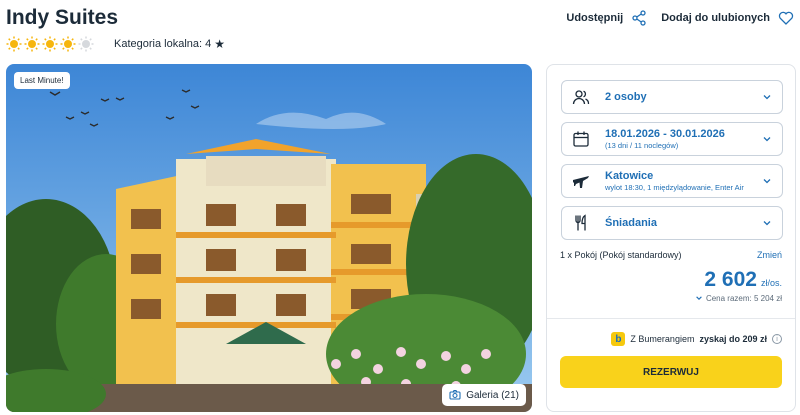 Image resolution: width=800 pixels, height=415 pixels. Describe the element at coordinates (492, 395) in the screenshot. I see `gallery-label: Galeria (21)` at that location.